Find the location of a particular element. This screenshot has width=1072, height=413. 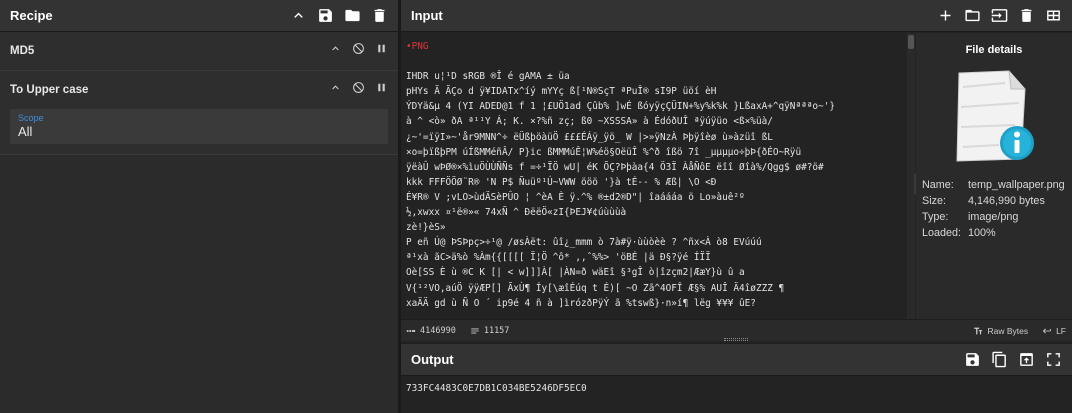

input-titlebar: Input is located at coordinates (736, 16).